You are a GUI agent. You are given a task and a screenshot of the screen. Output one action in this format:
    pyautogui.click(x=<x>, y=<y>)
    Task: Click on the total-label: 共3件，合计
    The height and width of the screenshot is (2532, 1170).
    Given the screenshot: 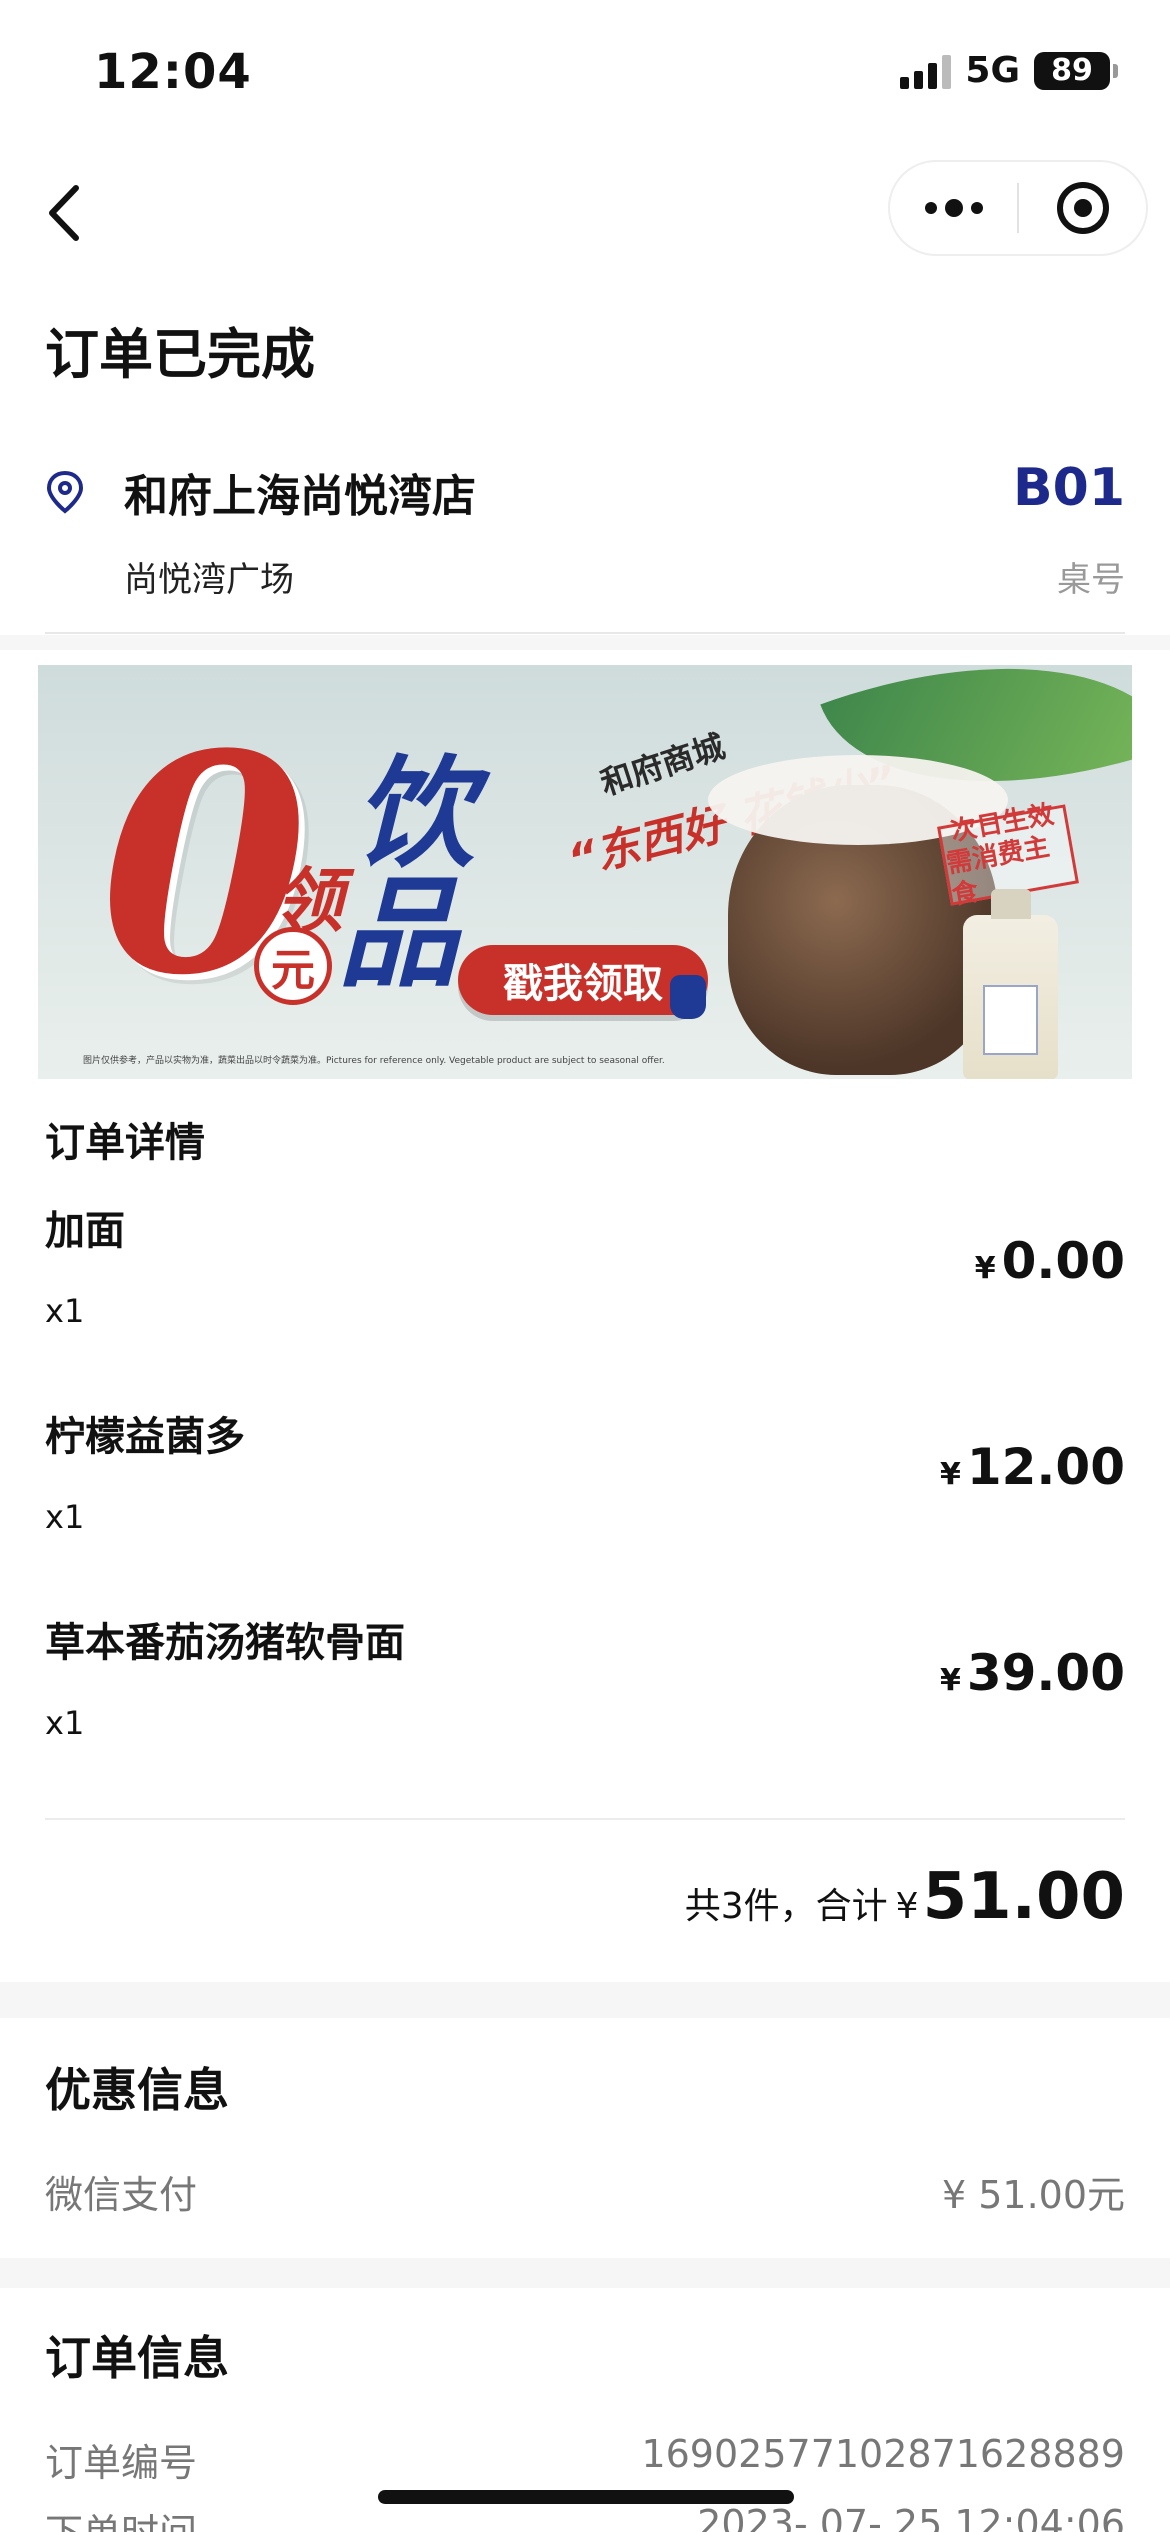 What is the action you would take?
    pyautogui.click(x=786, y=1906)
    